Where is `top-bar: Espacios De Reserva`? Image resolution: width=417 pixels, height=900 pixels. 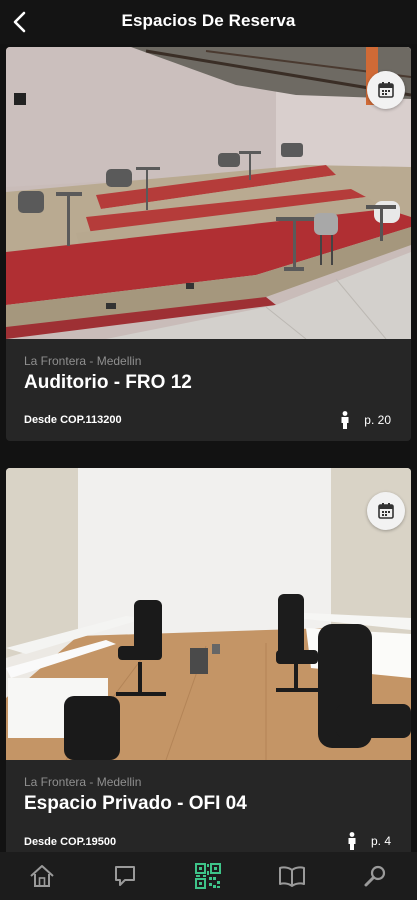
top-bar: Espacios De Reserva is located at coordinates (208, 22).